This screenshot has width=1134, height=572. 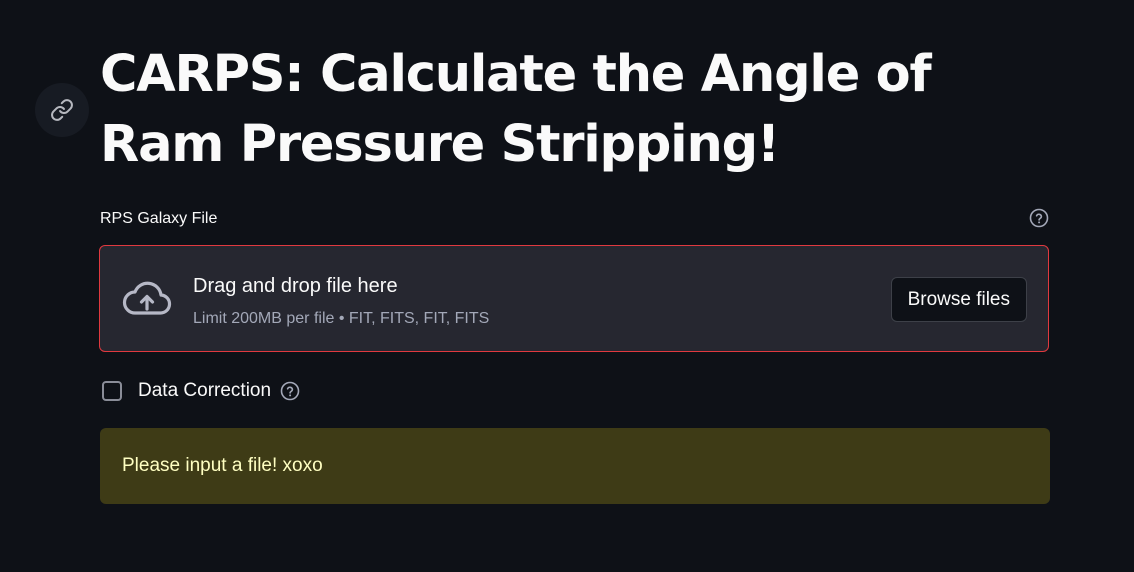 What do you see at coordinates (1039, 218) in the screenshot?
I see `uploader-help-icon` at bounding box center [1039, 218].